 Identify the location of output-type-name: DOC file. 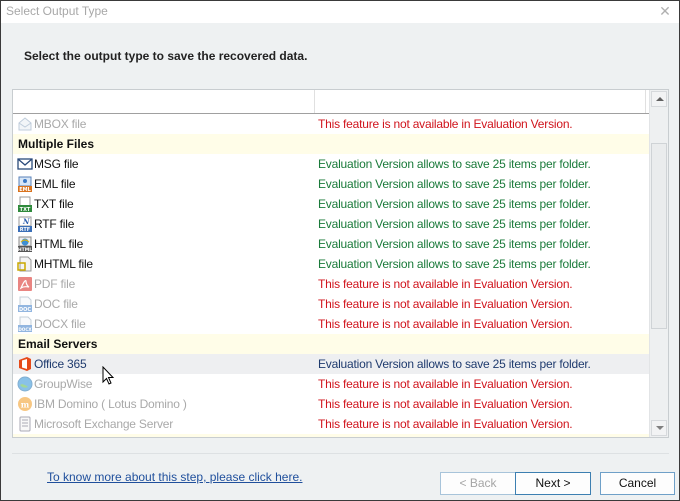
(56, 304).